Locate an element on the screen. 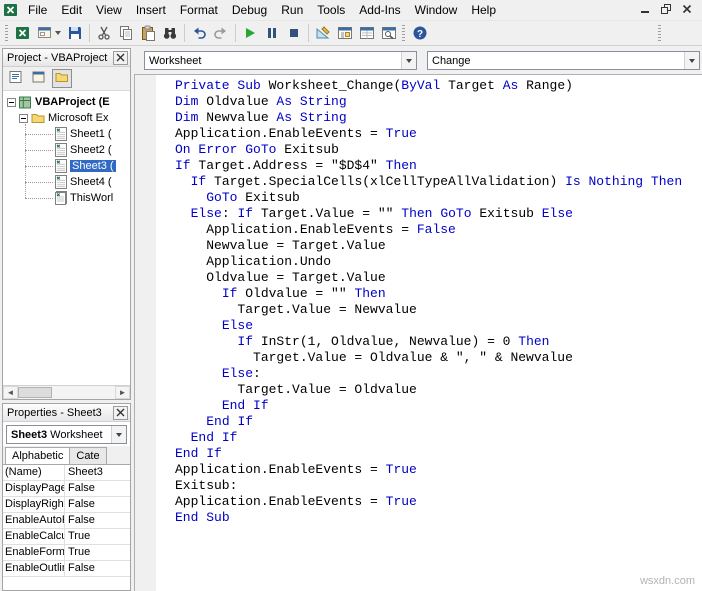  toolbar-separator is located at coordinates (235, 33).